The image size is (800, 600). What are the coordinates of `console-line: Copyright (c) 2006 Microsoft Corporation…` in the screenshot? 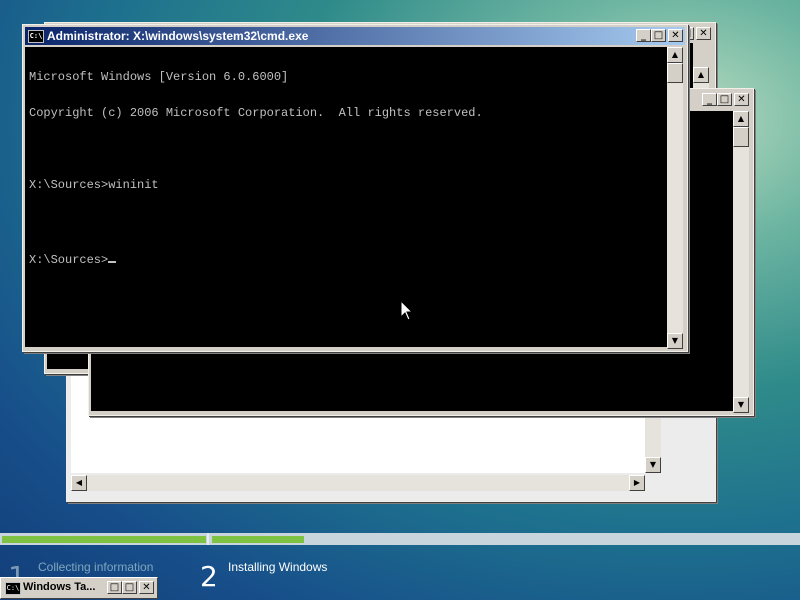 It's located at (256, 113).